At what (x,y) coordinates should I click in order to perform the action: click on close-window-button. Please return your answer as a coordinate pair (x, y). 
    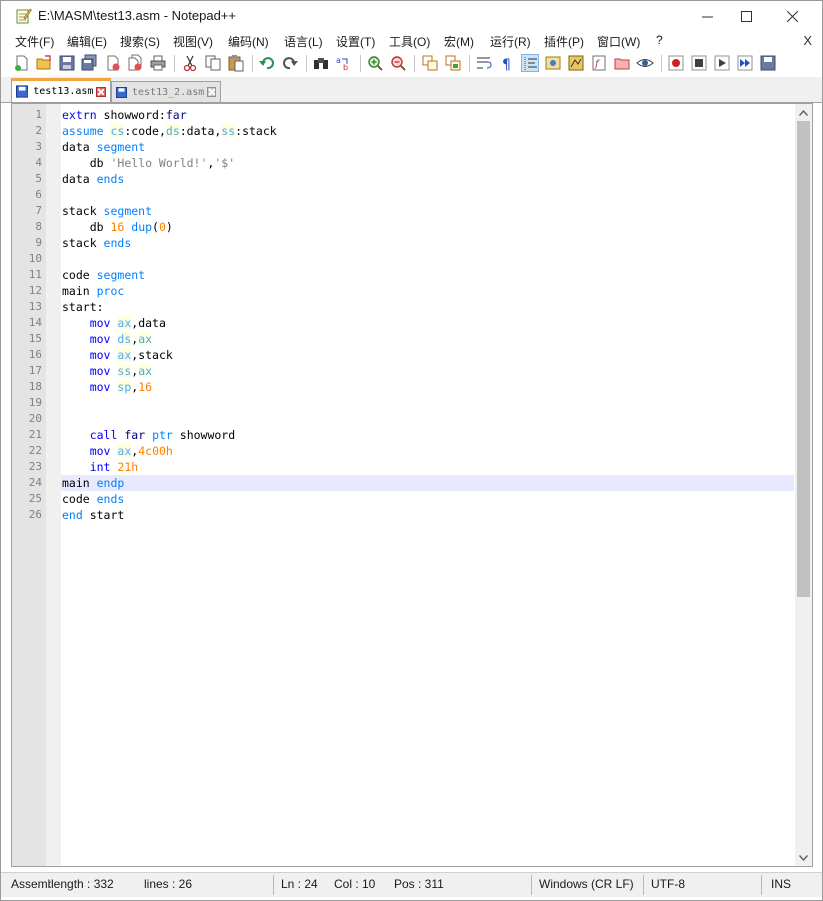
    Looking at the image, I should click on (792, 16).